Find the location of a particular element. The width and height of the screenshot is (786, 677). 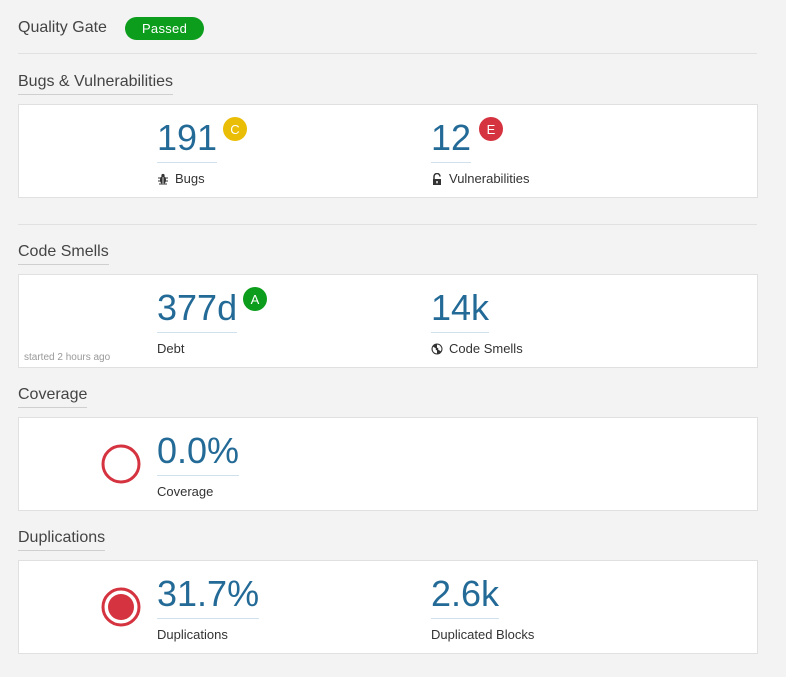

duplications-title: Duplications is located at coordinates (62, 540).